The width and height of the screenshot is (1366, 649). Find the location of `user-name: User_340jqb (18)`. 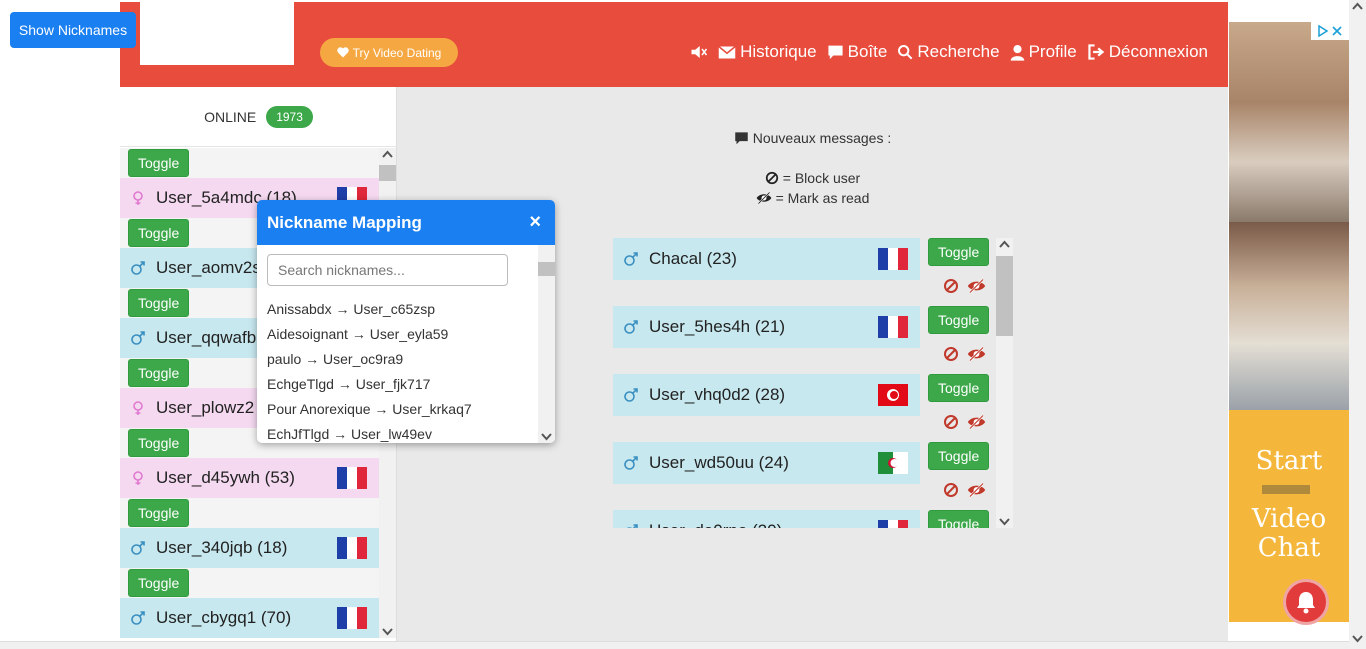

user-name: User_340jqb (18) is located at coordinates (222, 547).